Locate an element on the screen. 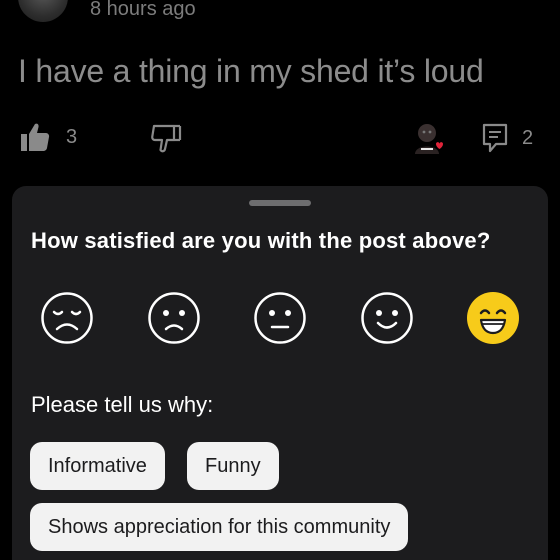 This screenshot has height=560, width=560. post-text: I have a thing in my shed it’s loud is located at coordinates (251, 71).